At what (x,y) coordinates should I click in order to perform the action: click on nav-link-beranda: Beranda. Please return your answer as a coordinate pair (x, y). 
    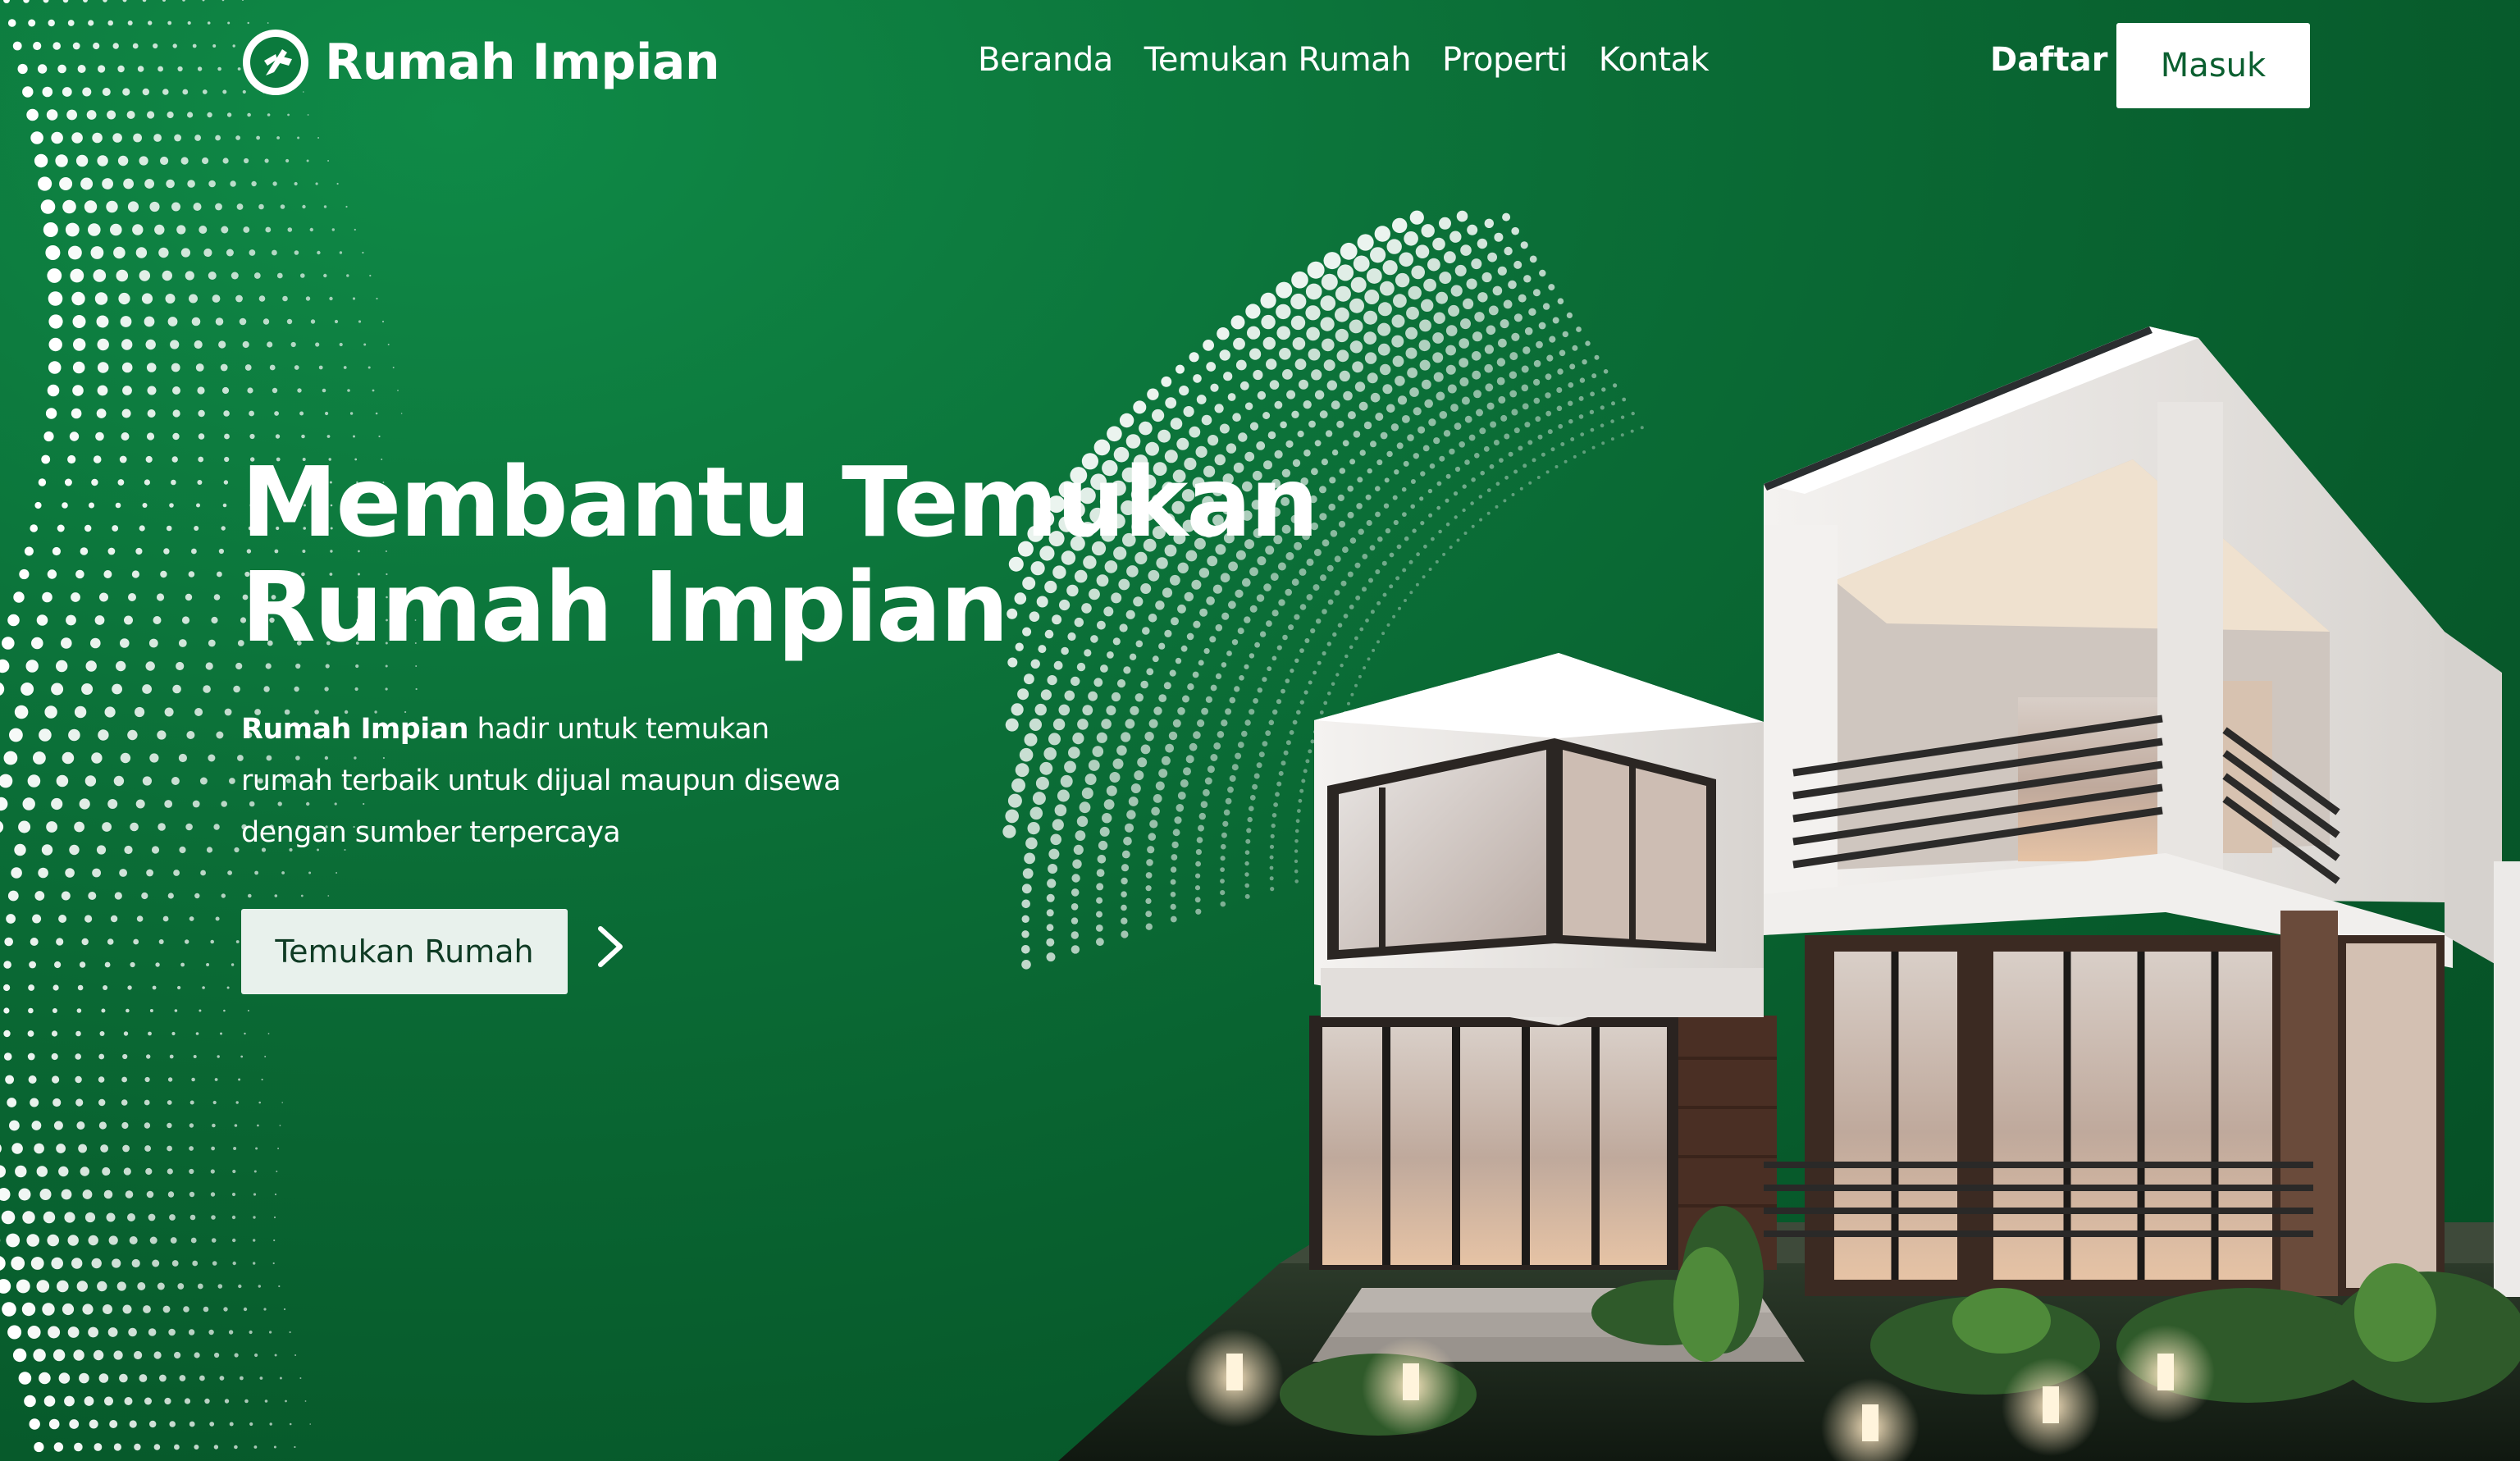
    Looking at the image, I should click on (1045, 60).